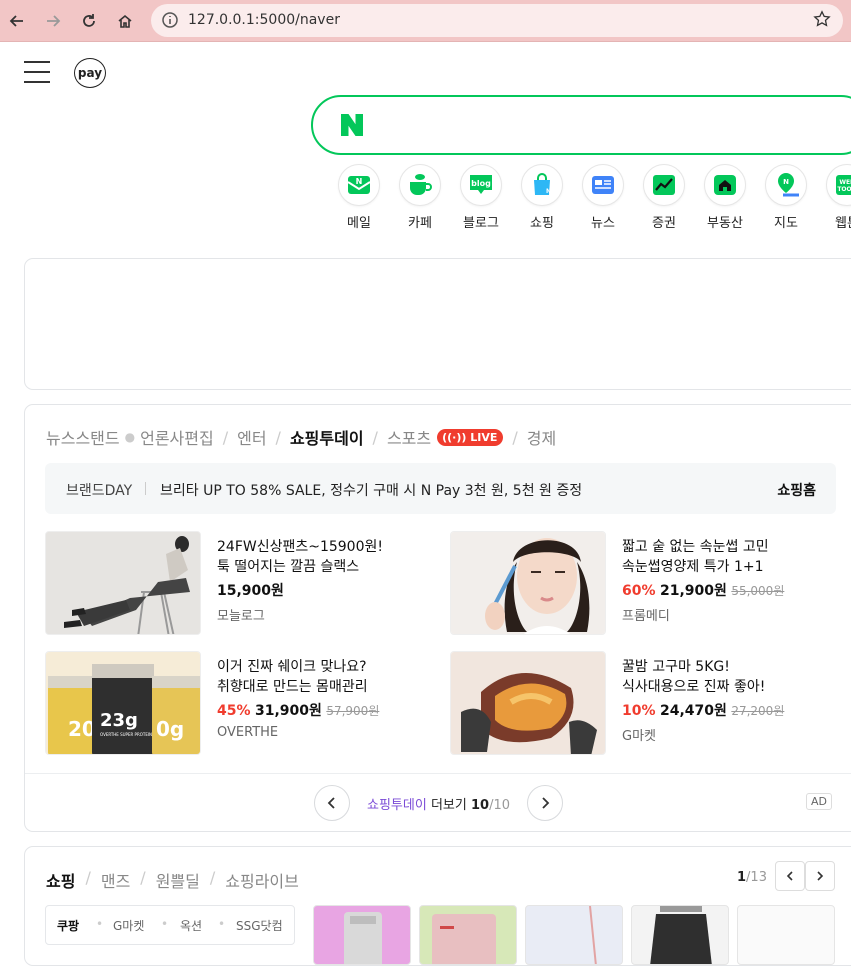 This screenshot has width=851, height=966. What do you see at coordinates (123, 703) in the screenshot?
I see `product-image: 20 23g OVERTHE SUPER PROTEIN 0g` at bounding box center [123, 703].